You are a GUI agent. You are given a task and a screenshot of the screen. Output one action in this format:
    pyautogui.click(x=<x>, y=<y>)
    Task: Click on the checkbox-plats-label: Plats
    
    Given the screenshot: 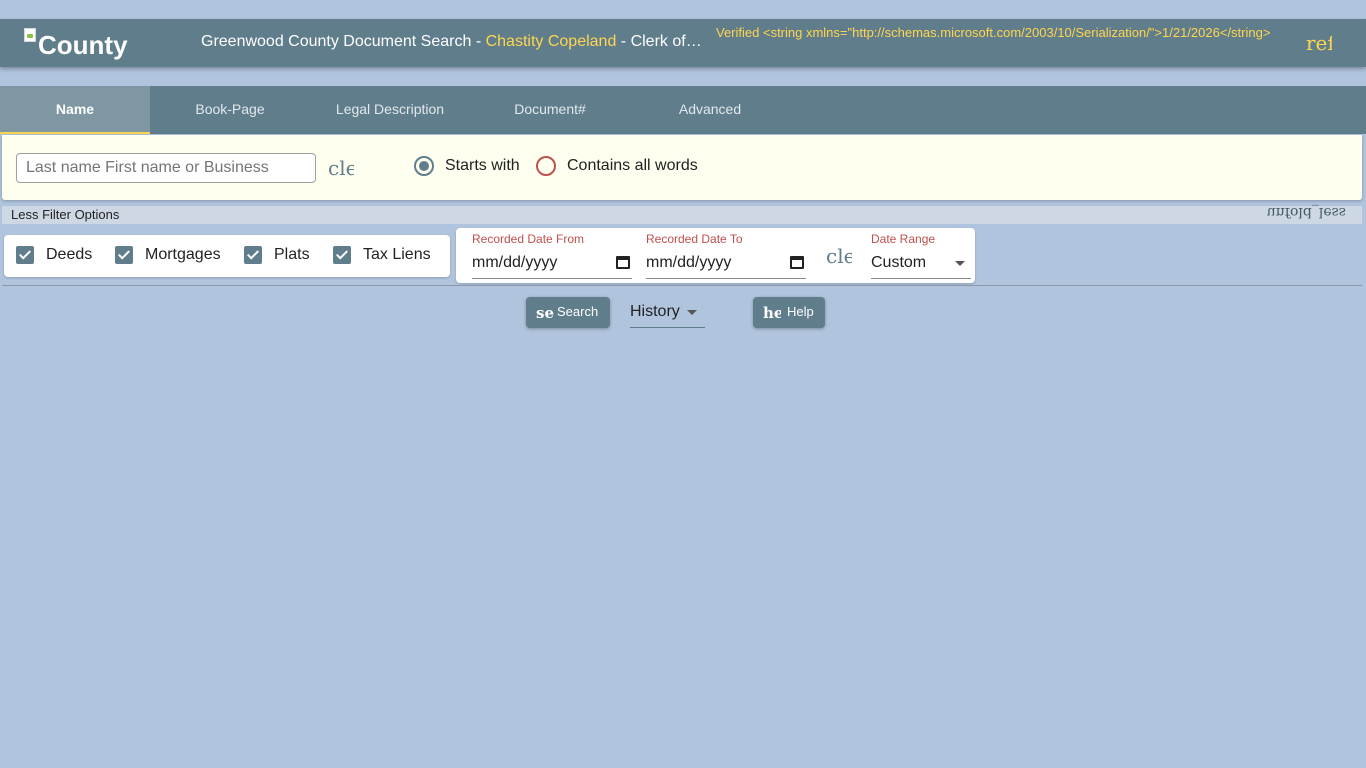 What is the action you would take?
    pyautogui.click(x=292, y=254)
    